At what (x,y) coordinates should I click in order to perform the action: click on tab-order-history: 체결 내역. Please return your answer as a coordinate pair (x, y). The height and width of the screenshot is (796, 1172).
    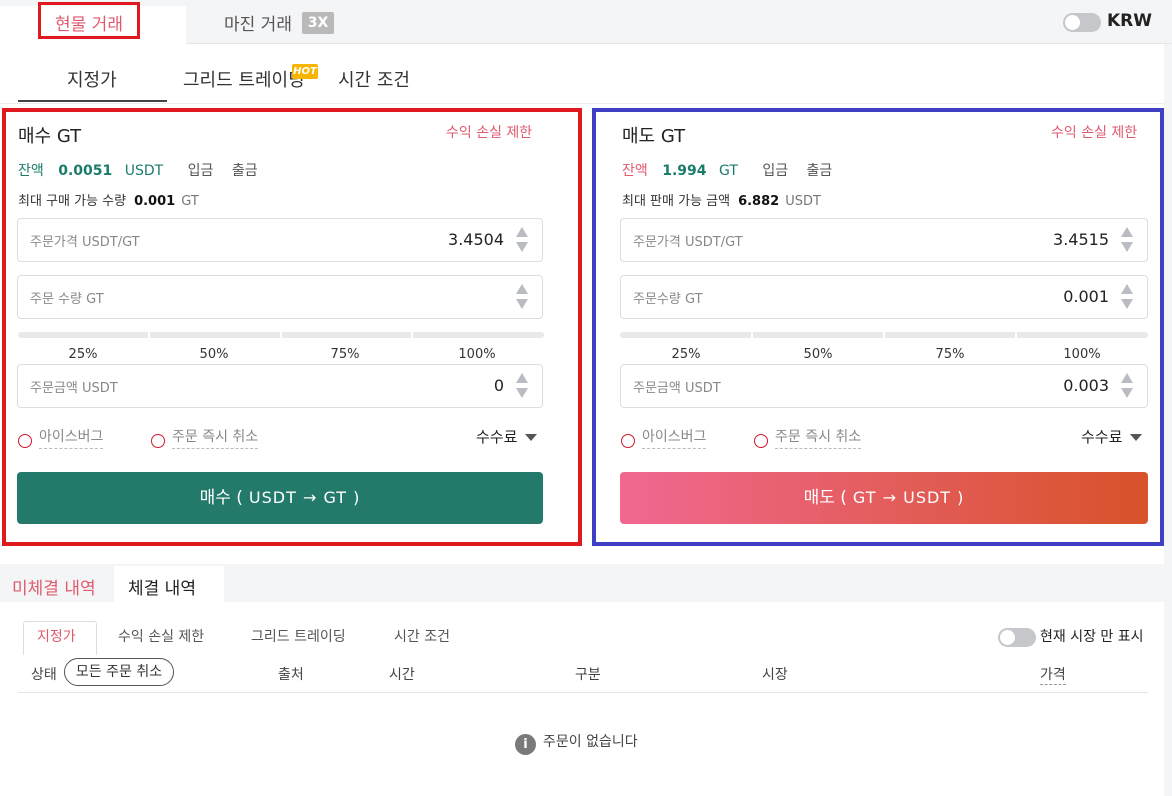
    Looking at the image, I should click on (162, 586).